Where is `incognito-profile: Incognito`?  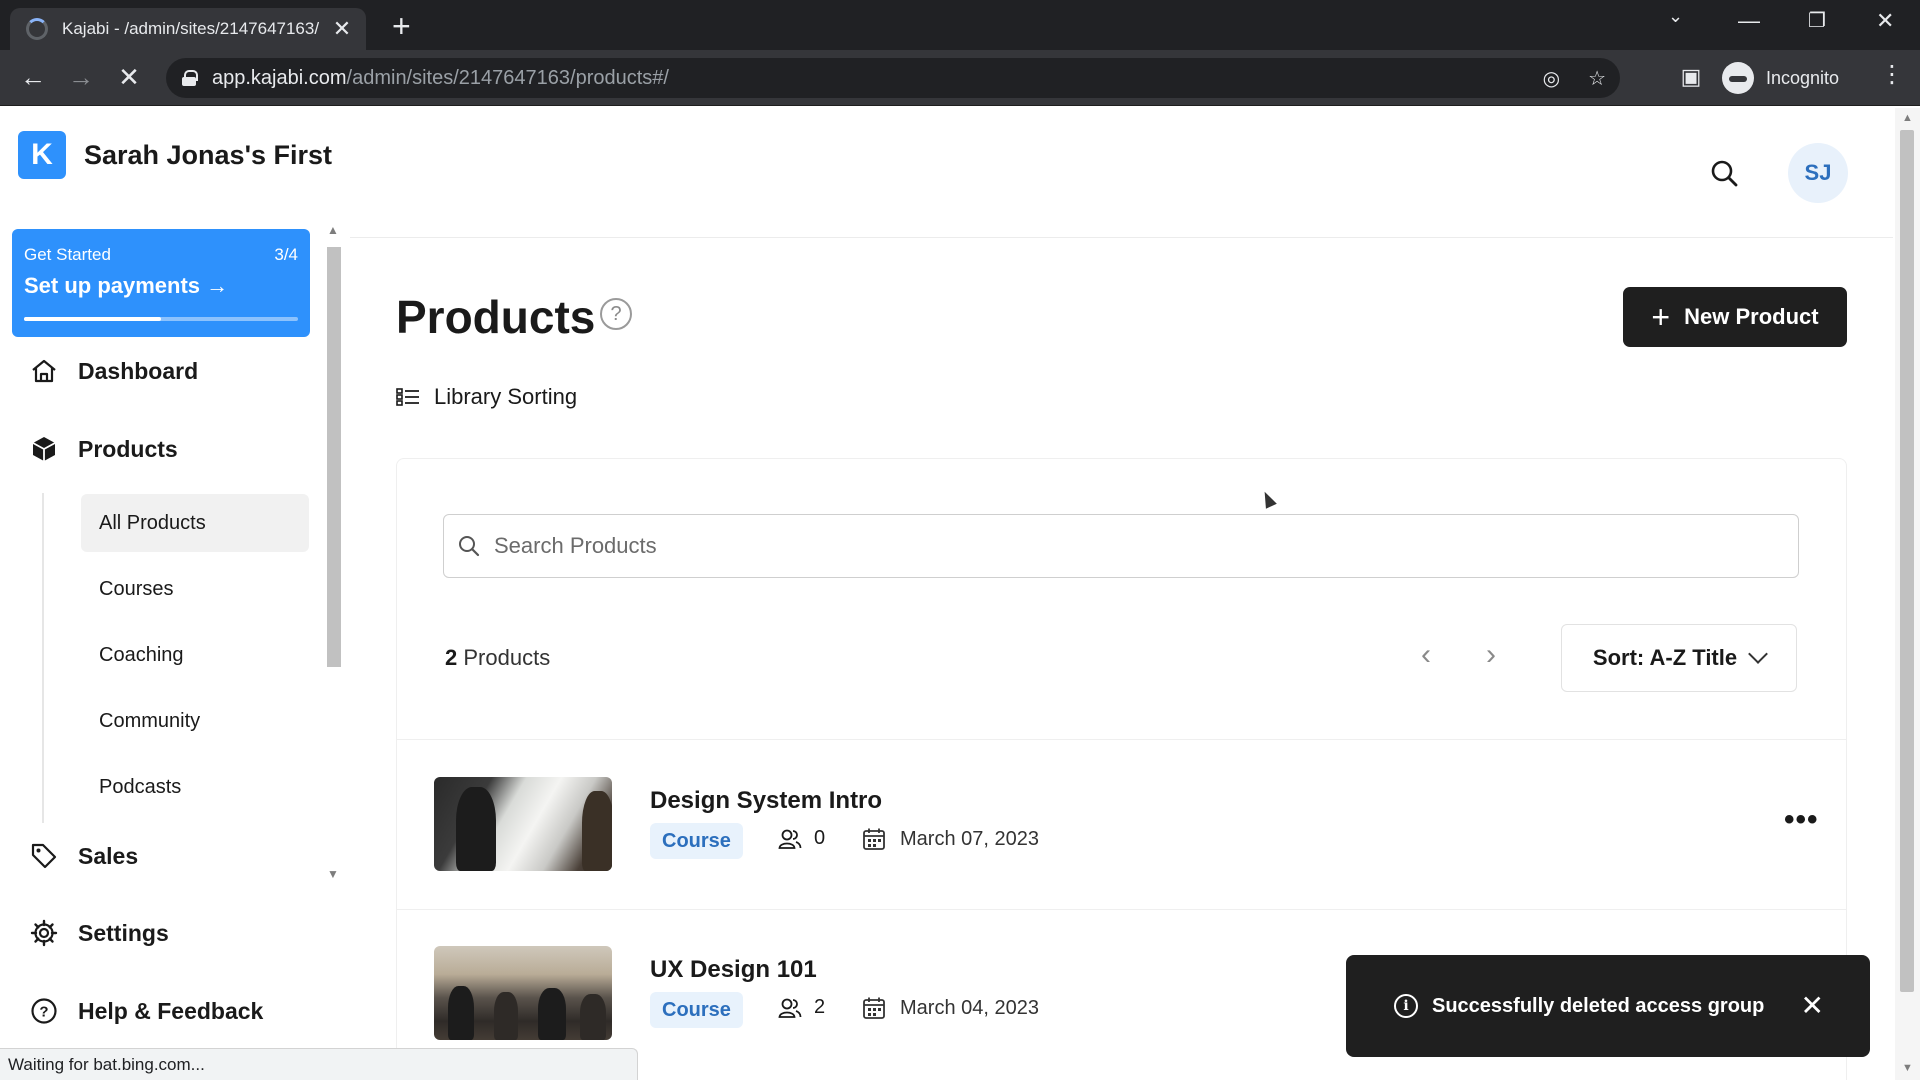 incognito-profile: Incognito is located at coordinates (1780, 78).